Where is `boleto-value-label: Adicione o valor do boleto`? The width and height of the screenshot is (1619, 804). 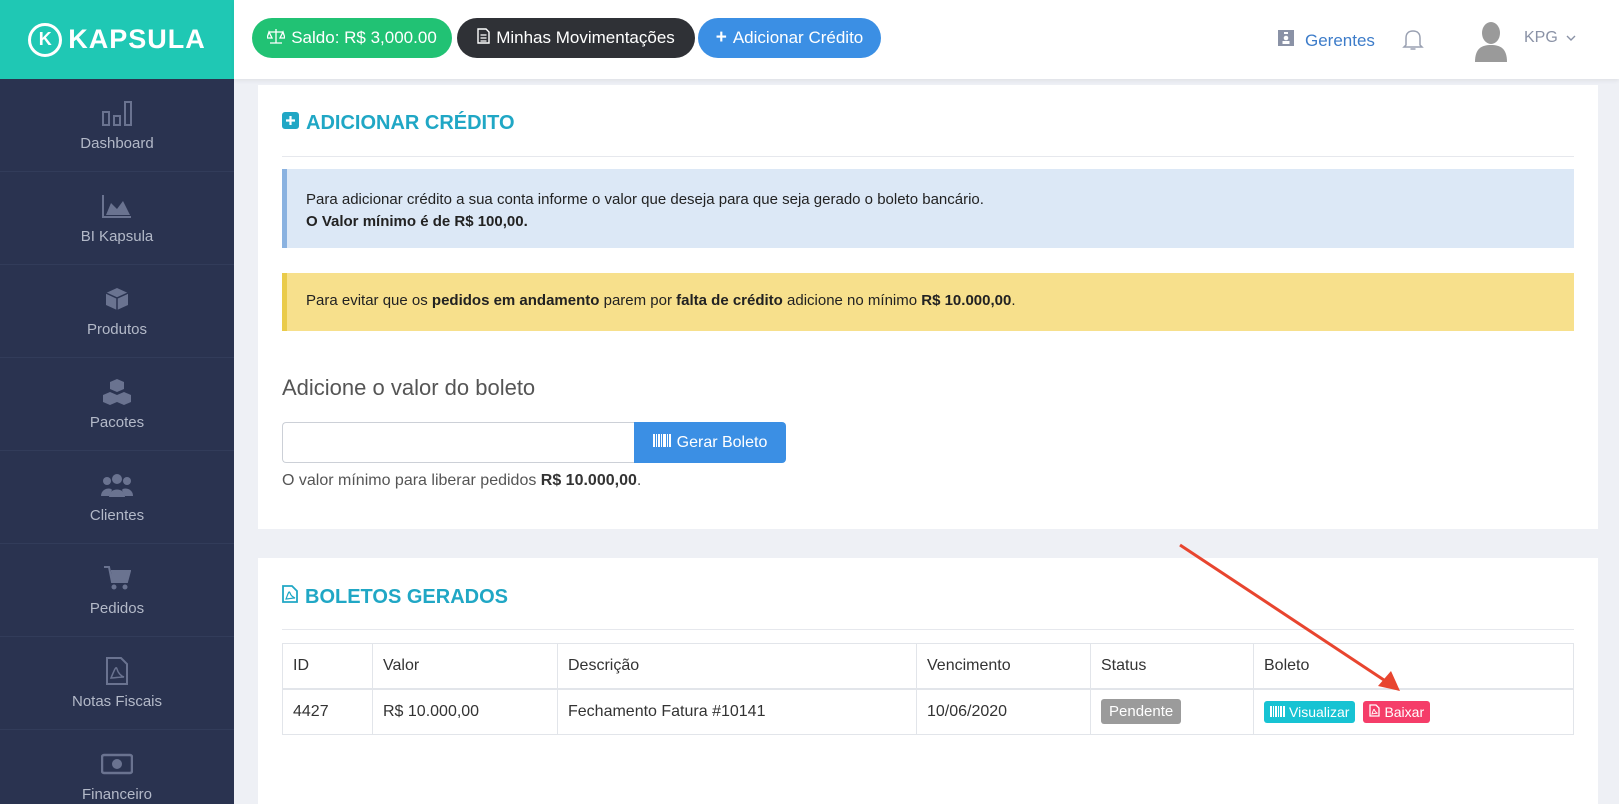 boleto-value-label: Adicione o valor do boleto is located at coordinates (409, 387).